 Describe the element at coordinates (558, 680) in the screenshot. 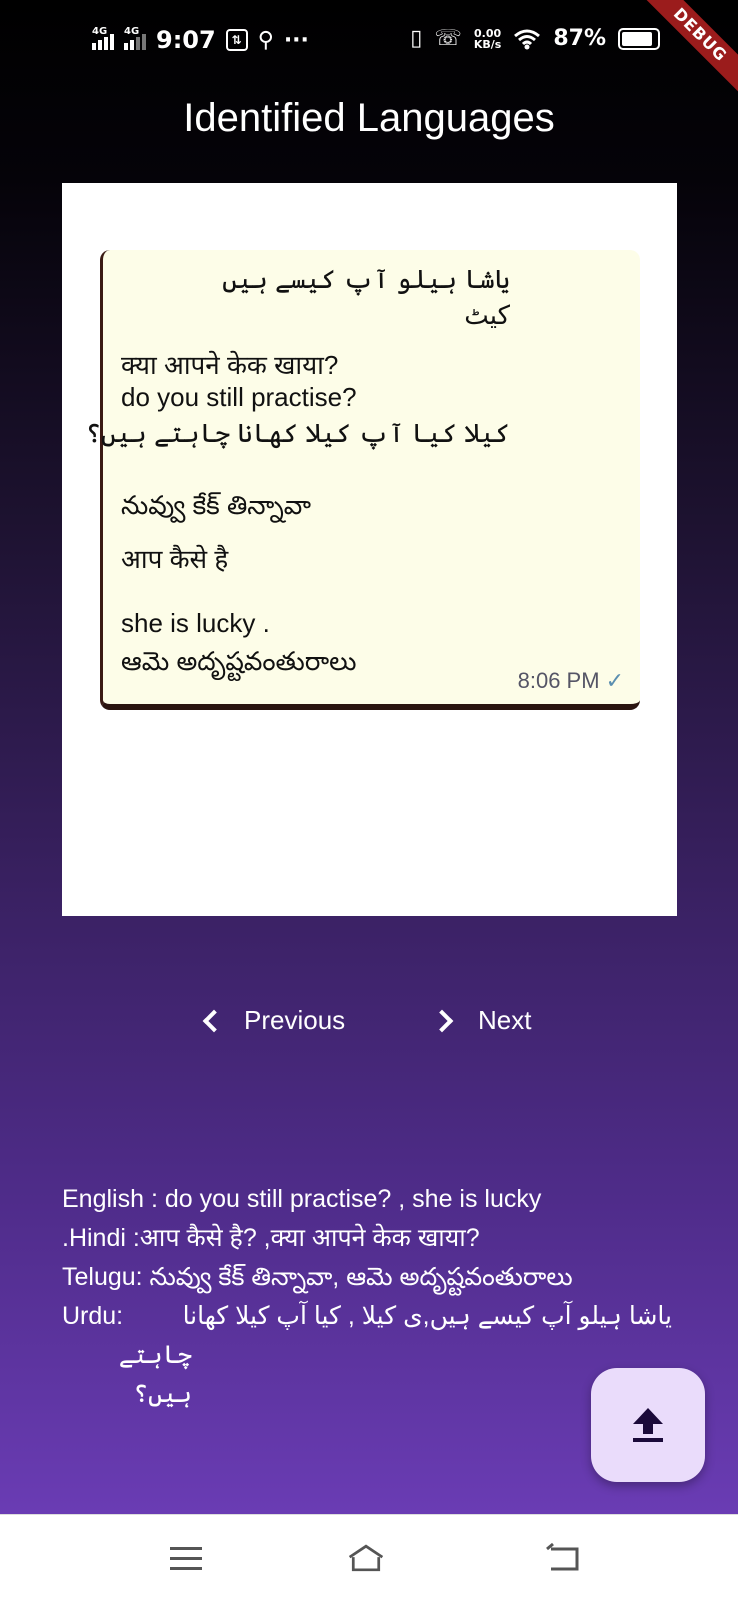

I see `chat-time: 8:06 PM` at that location.